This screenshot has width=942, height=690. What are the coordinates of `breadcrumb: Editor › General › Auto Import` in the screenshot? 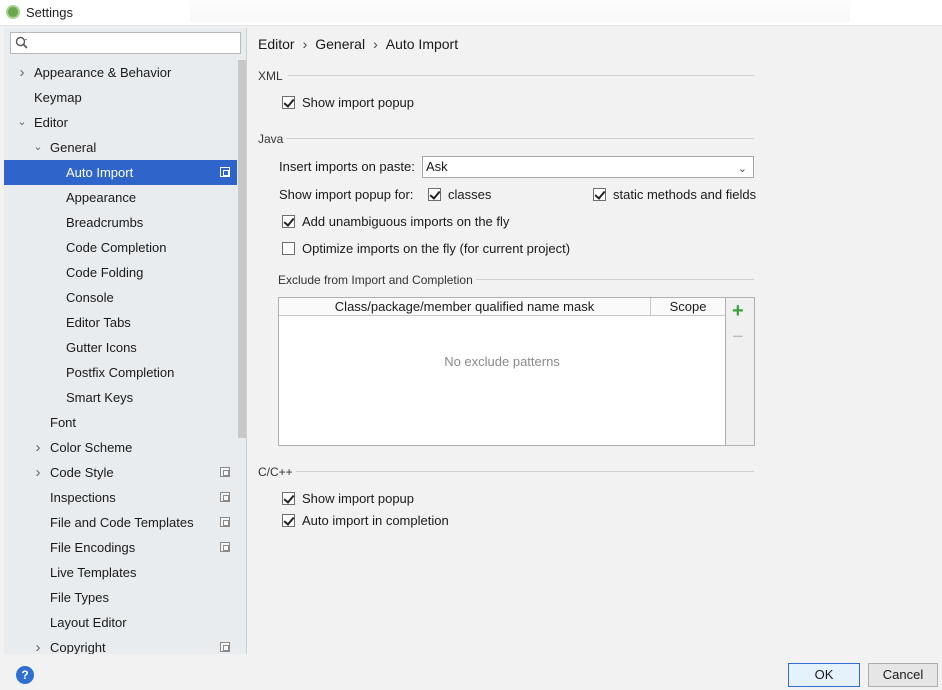 It's located at (358, 44).